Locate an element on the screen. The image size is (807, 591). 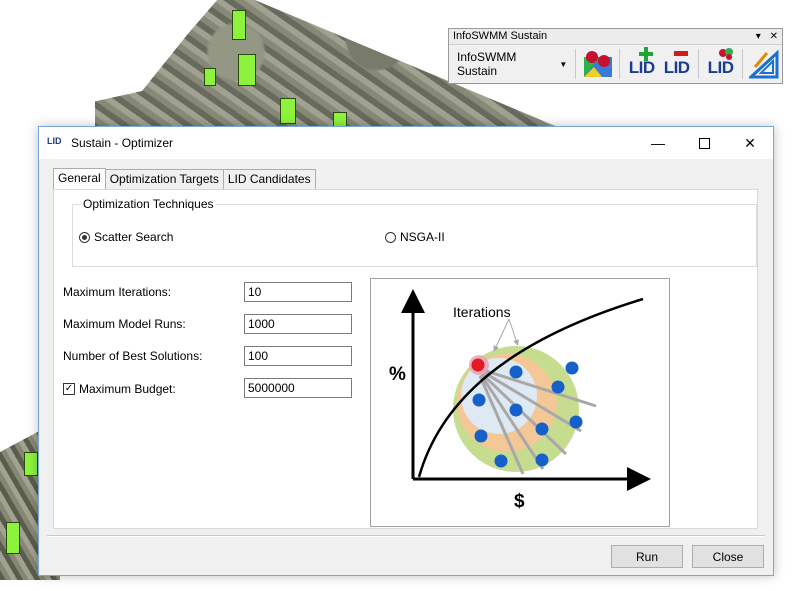
num-best-solutions-input: 100 is located at coordinates (298, 356).